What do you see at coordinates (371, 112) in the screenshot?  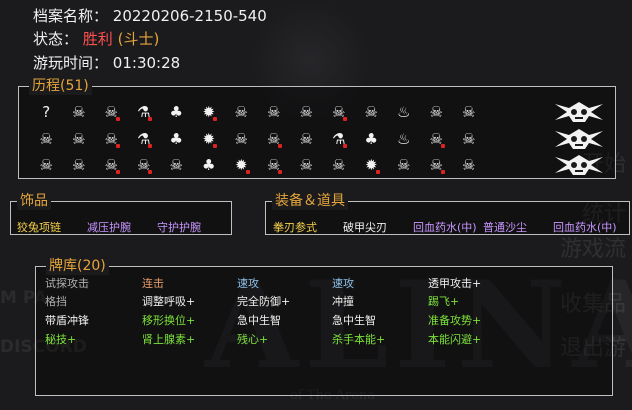 I see `horned-skull-icon: ☠` at bounding box center [371, 112].